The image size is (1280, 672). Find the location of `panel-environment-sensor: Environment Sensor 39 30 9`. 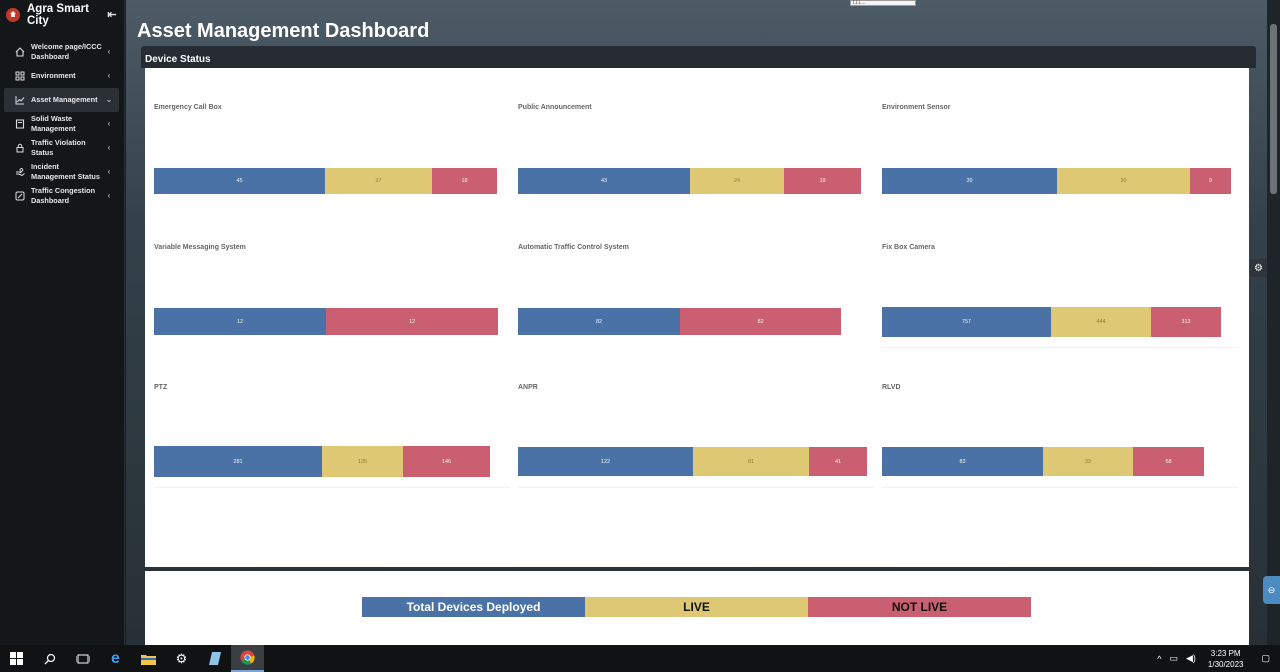

panel-environment-sensor: Environment Sensor 39 30 9 is located at coordinates (1061, 138).